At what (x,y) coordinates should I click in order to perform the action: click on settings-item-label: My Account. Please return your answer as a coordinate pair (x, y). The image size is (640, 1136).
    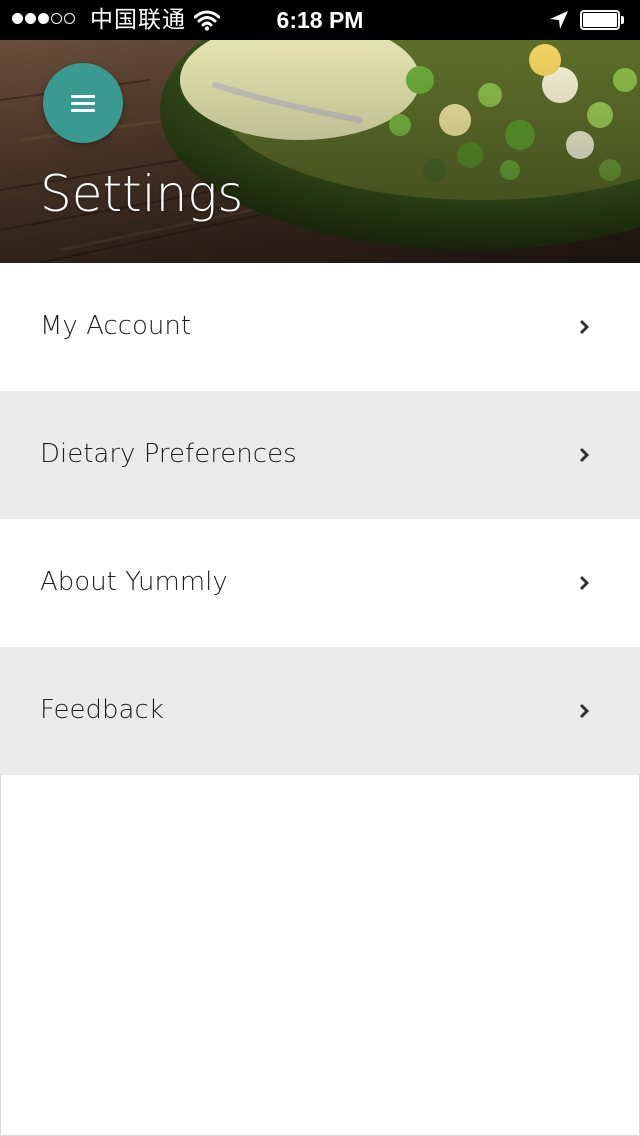
    Looking at the image, I should click on (116, 326).